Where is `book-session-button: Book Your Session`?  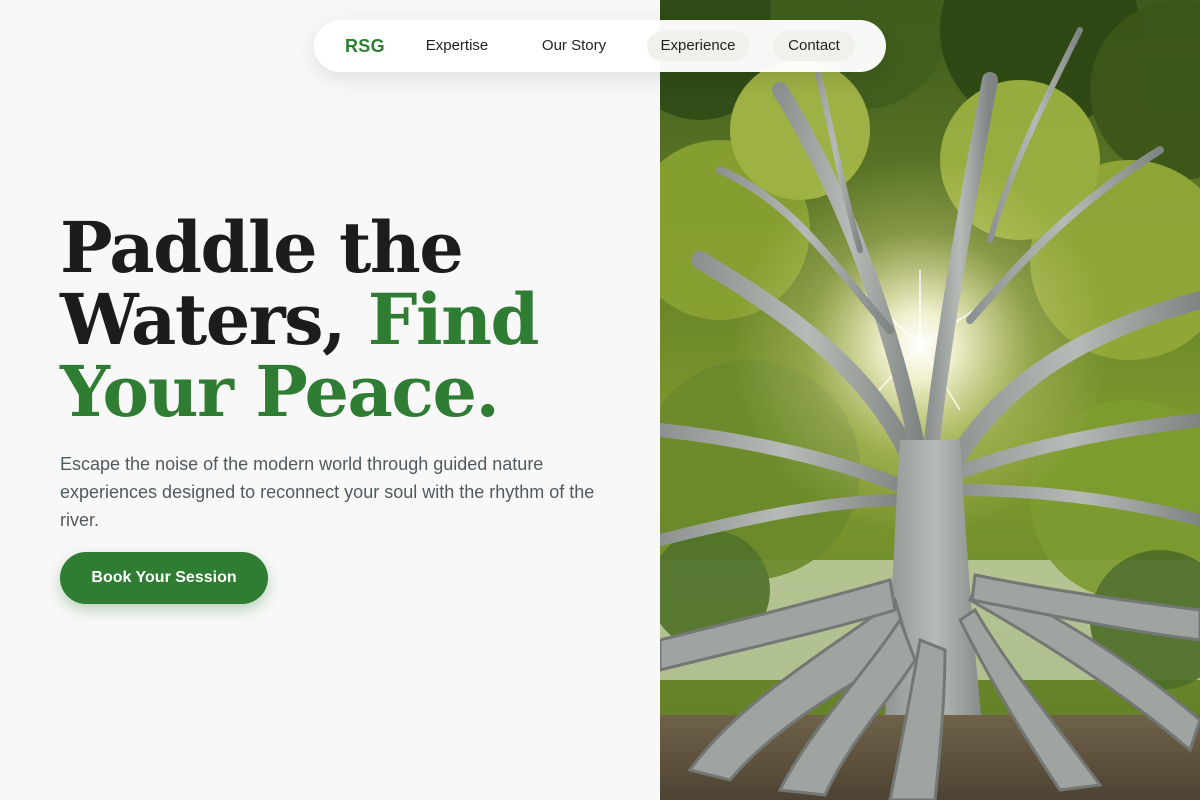 book-session-button: Book Your Session is located at coordinates (164, 578).